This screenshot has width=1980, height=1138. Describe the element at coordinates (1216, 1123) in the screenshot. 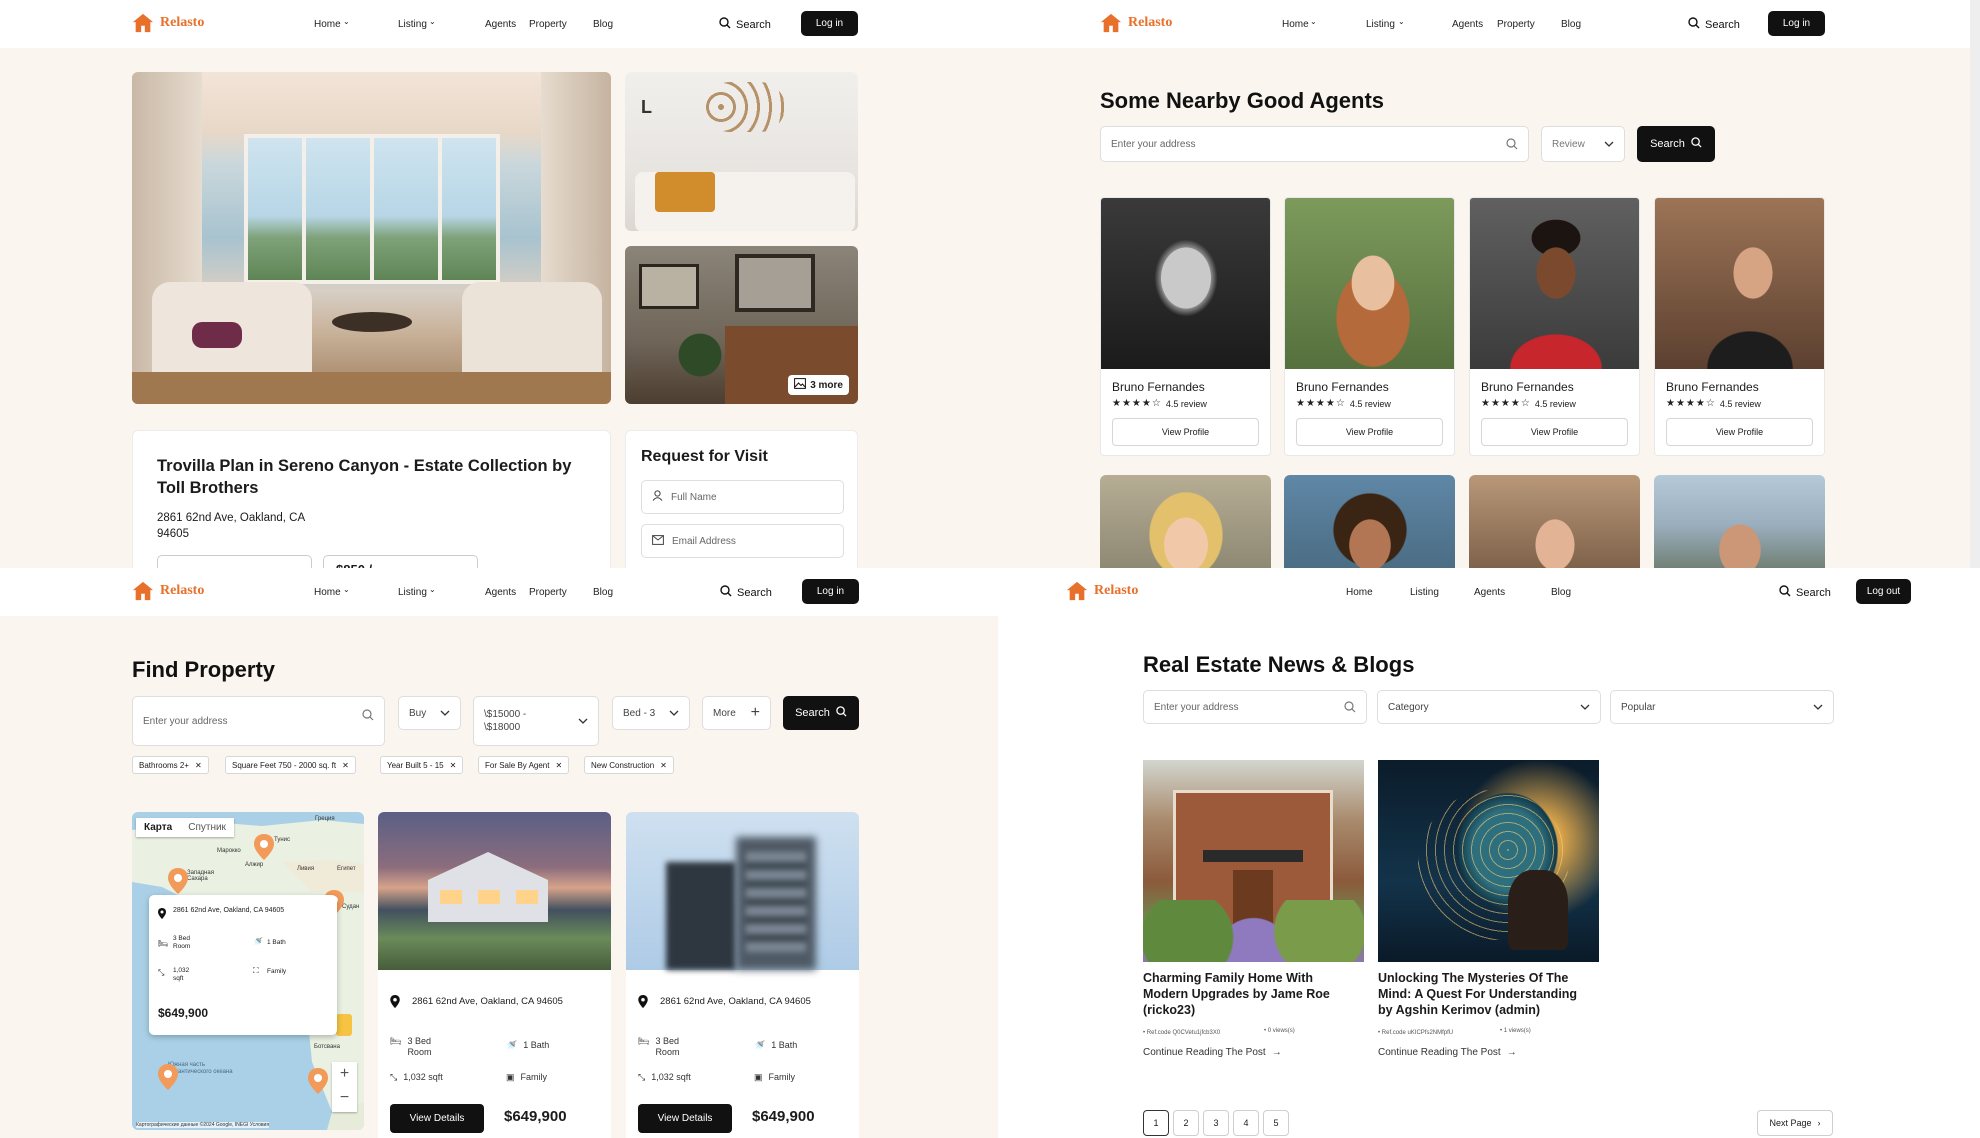

I see `page-button: 3` at that location.